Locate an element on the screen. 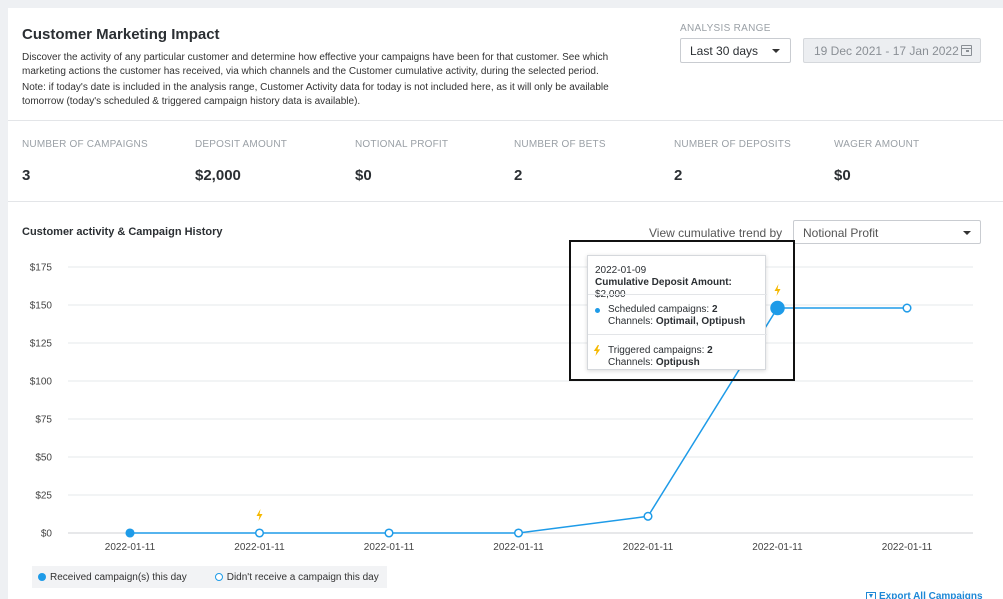  y-tick-label: $100 is located at coordinates (41, 382).